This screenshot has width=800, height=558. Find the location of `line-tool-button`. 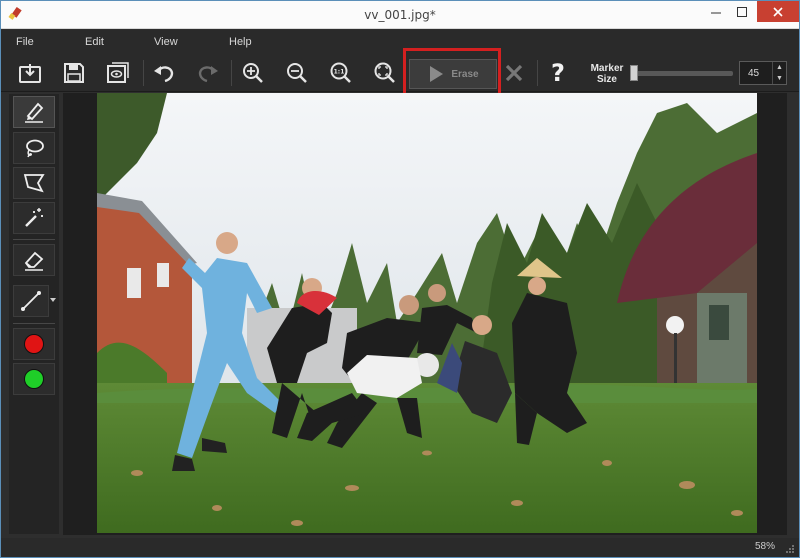

line-tool-button is located at coordinates (31, 301).